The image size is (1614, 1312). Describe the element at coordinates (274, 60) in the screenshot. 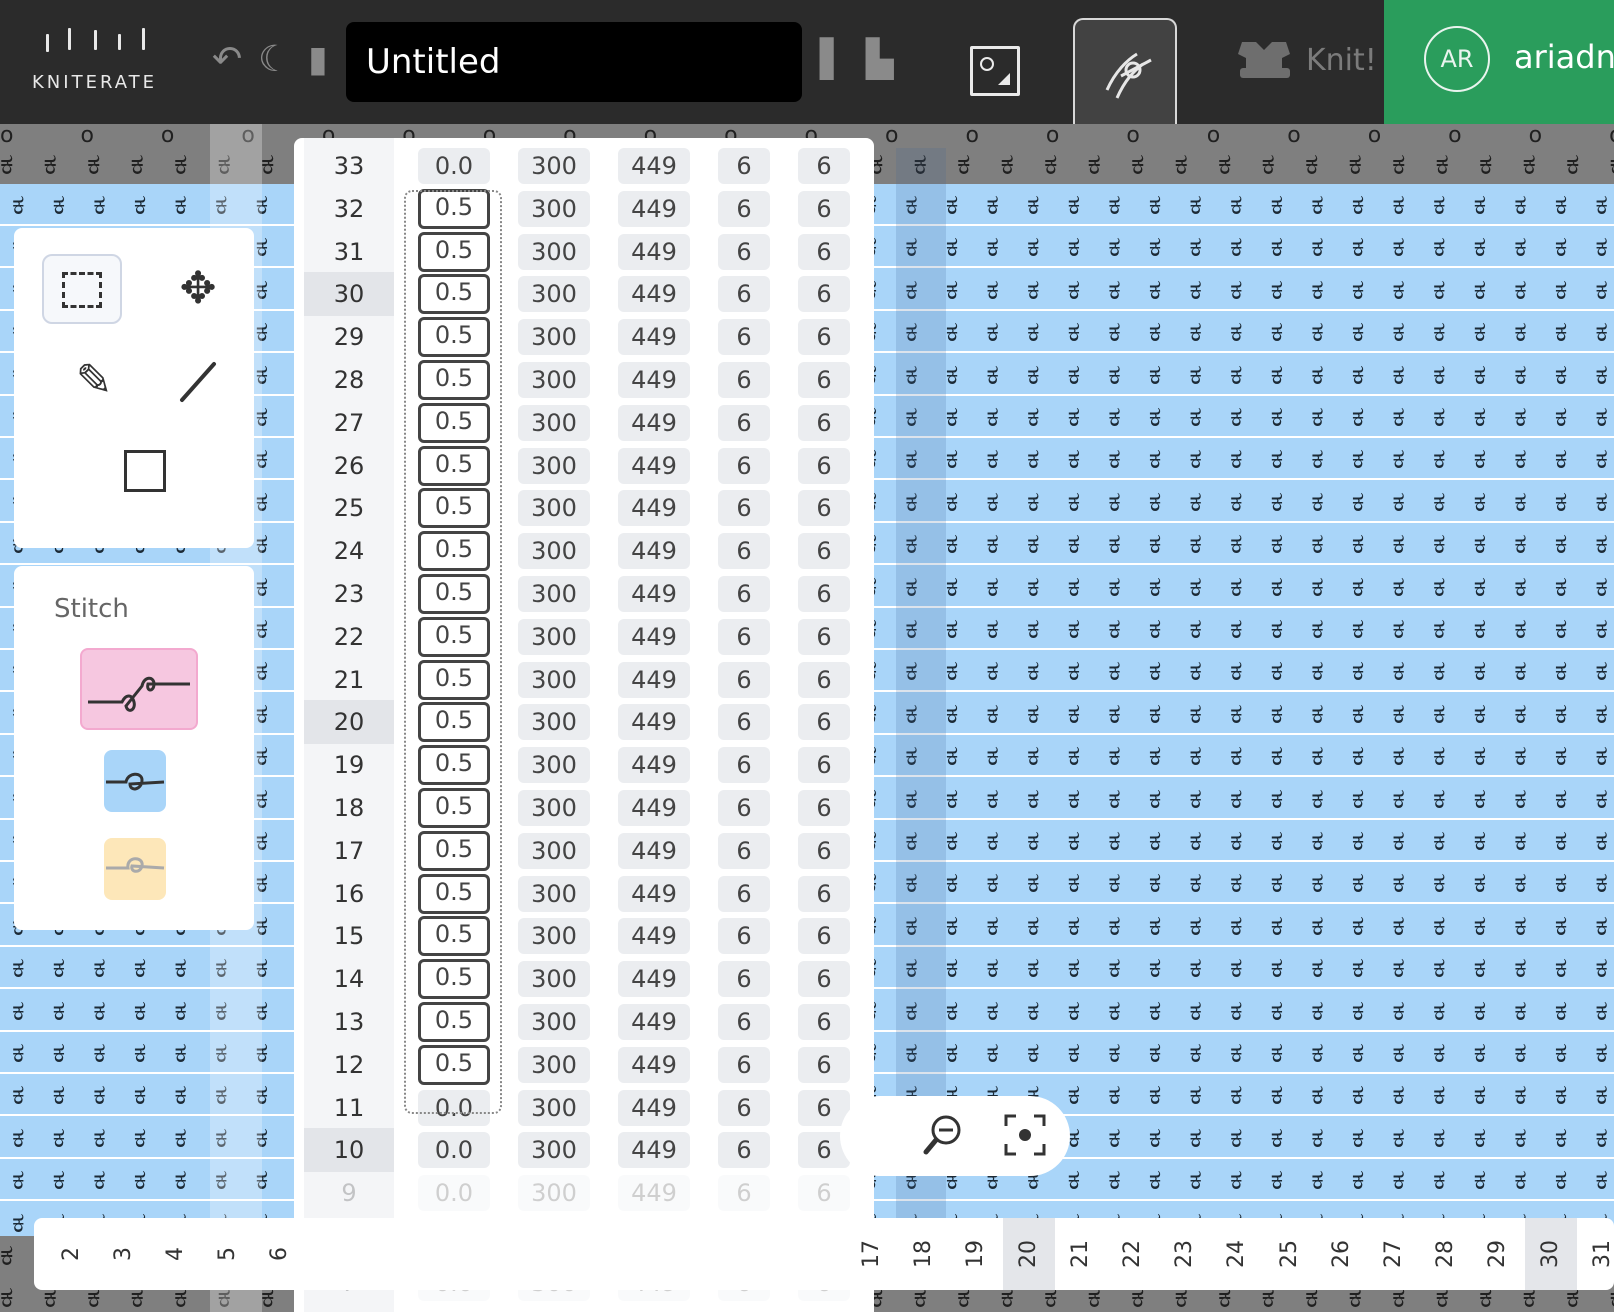

I see `redo-icon: ☾` at that location.